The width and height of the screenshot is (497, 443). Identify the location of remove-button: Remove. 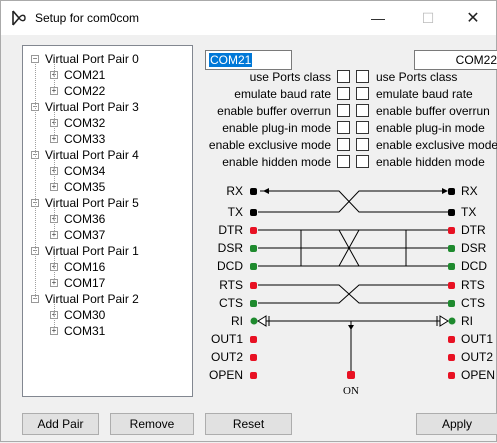
(152, 424).